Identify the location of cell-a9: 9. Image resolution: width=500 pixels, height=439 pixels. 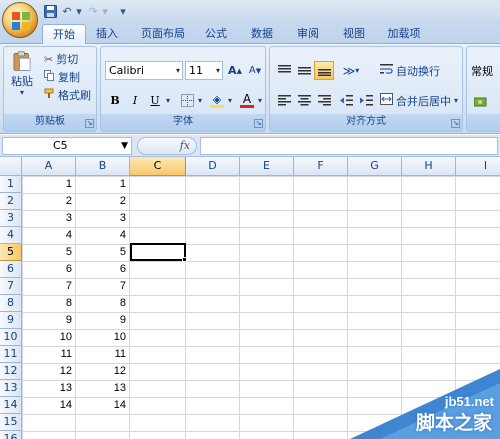
(49, 320).